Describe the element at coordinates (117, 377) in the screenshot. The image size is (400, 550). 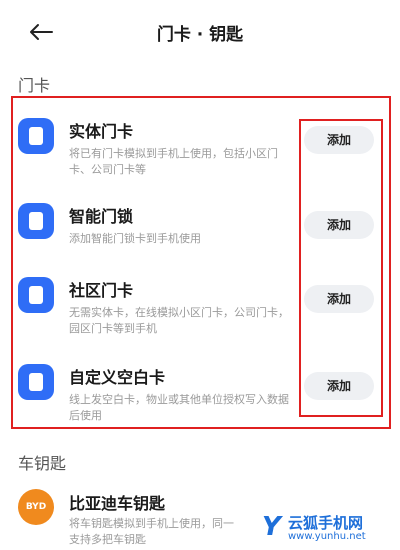
I see `item-name: 自定义空白卡` at that location.